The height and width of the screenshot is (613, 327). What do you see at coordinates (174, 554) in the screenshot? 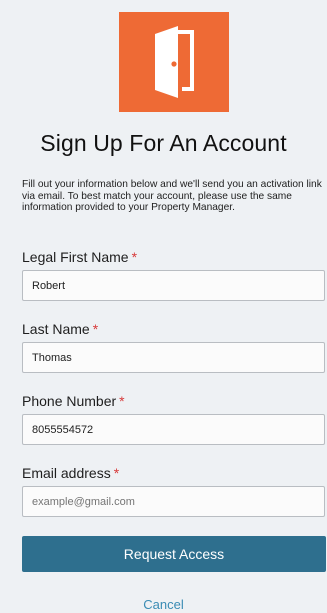
I see `request-access-button: Request Access` at bounding box center [174, 554].